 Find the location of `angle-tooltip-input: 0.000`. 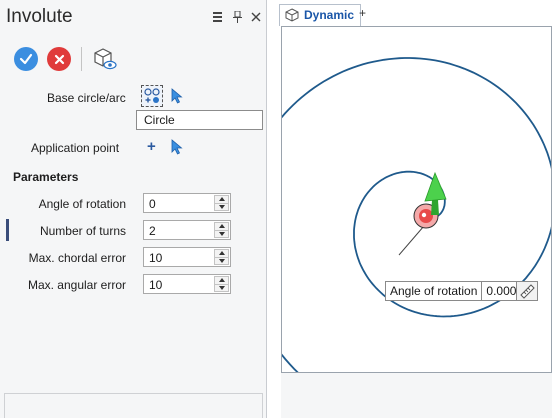

angle-tooltip-input: 0.000 is located at coordinates (500, 291).